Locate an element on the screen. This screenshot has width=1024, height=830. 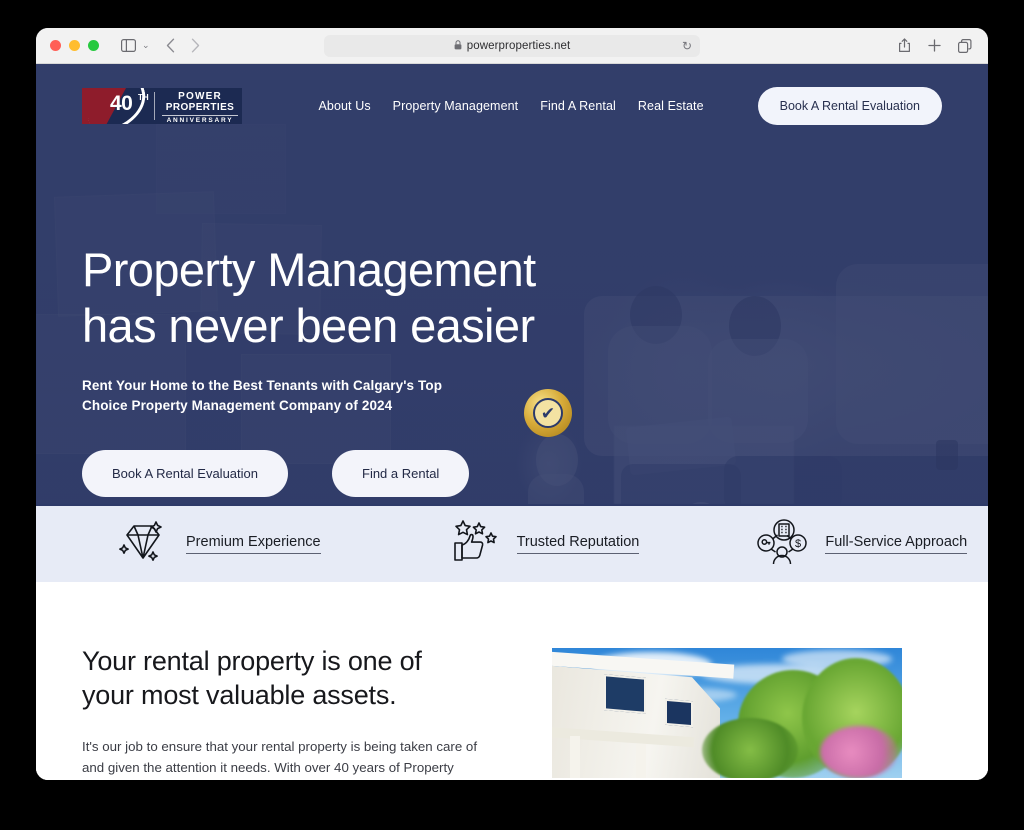
browser-toolbar: ⌄ powerproperties.net ↻ is located at coordinates (512, 46).